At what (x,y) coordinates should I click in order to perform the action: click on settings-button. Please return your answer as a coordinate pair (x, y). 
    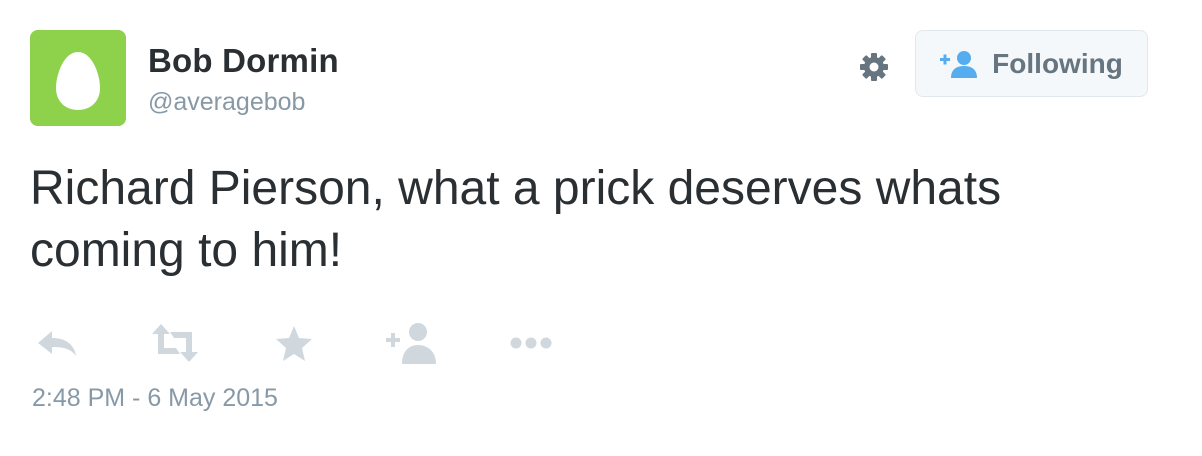
    Looking at the image, I should click on (874, 67).